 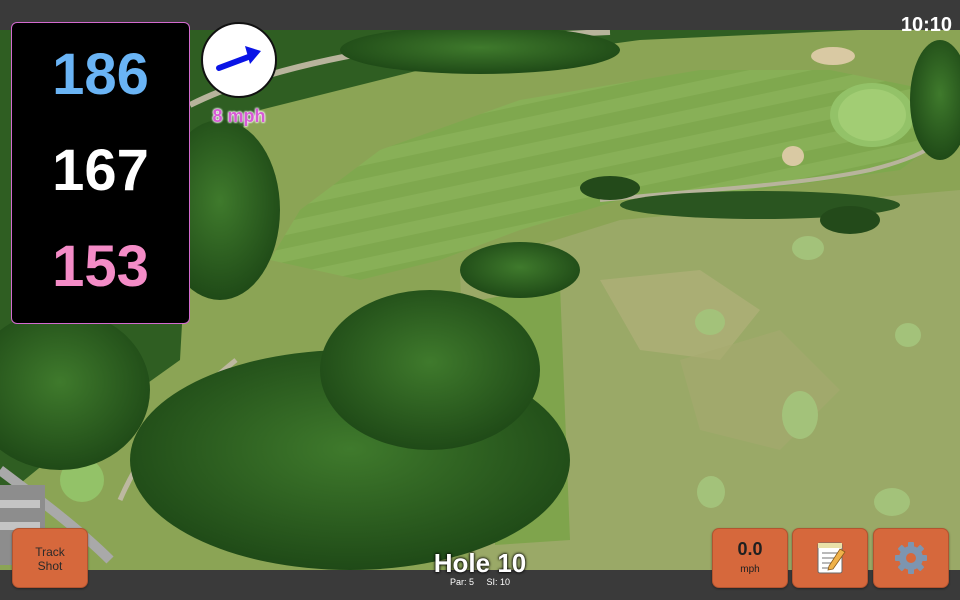 I want to click on speed-unit: mph, so click(x=750, y=569).